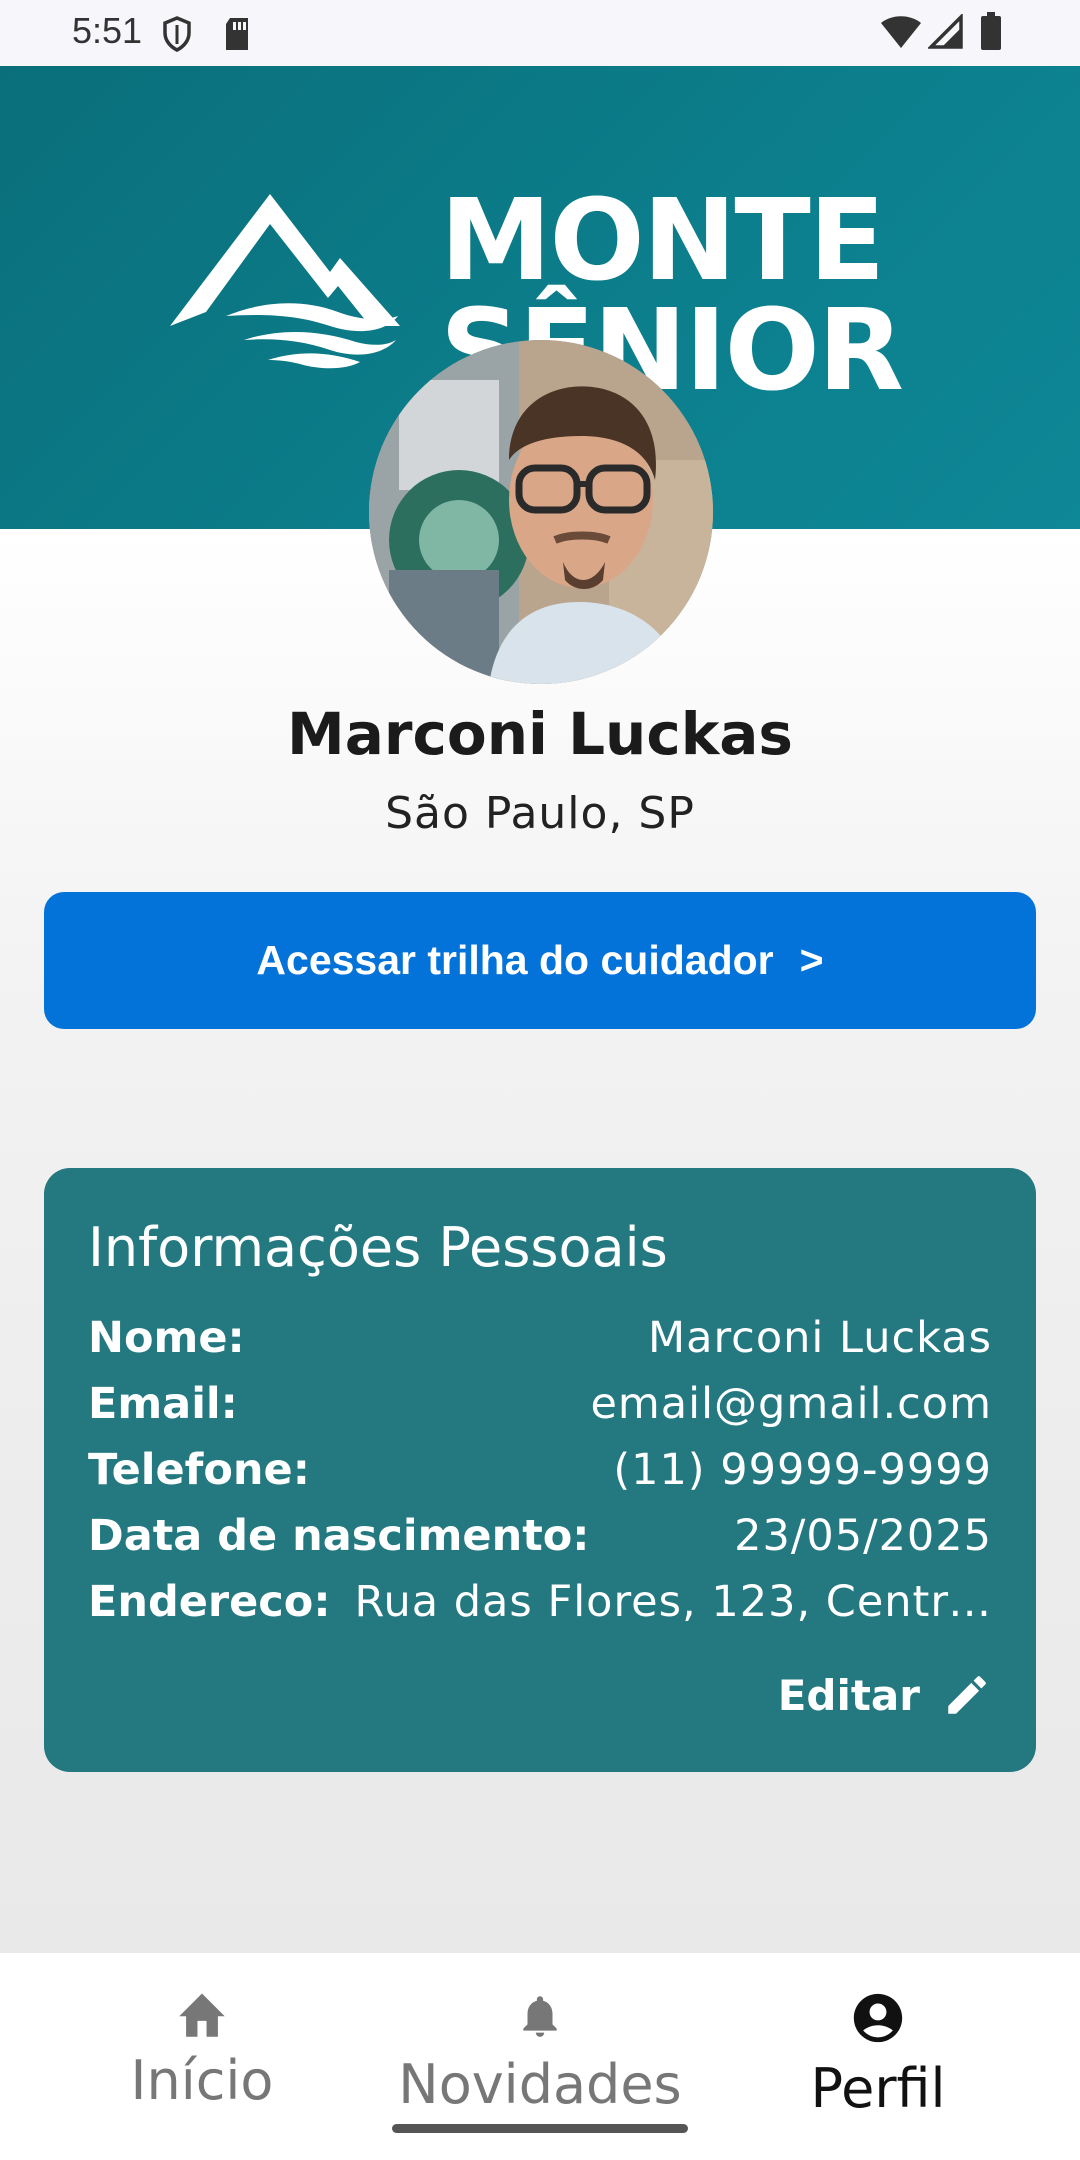 This screenshot has height=2160, width=1080. Describe the element at coordinates (540, 2128) in the screenshot. I see `gesture-handle` at that location.